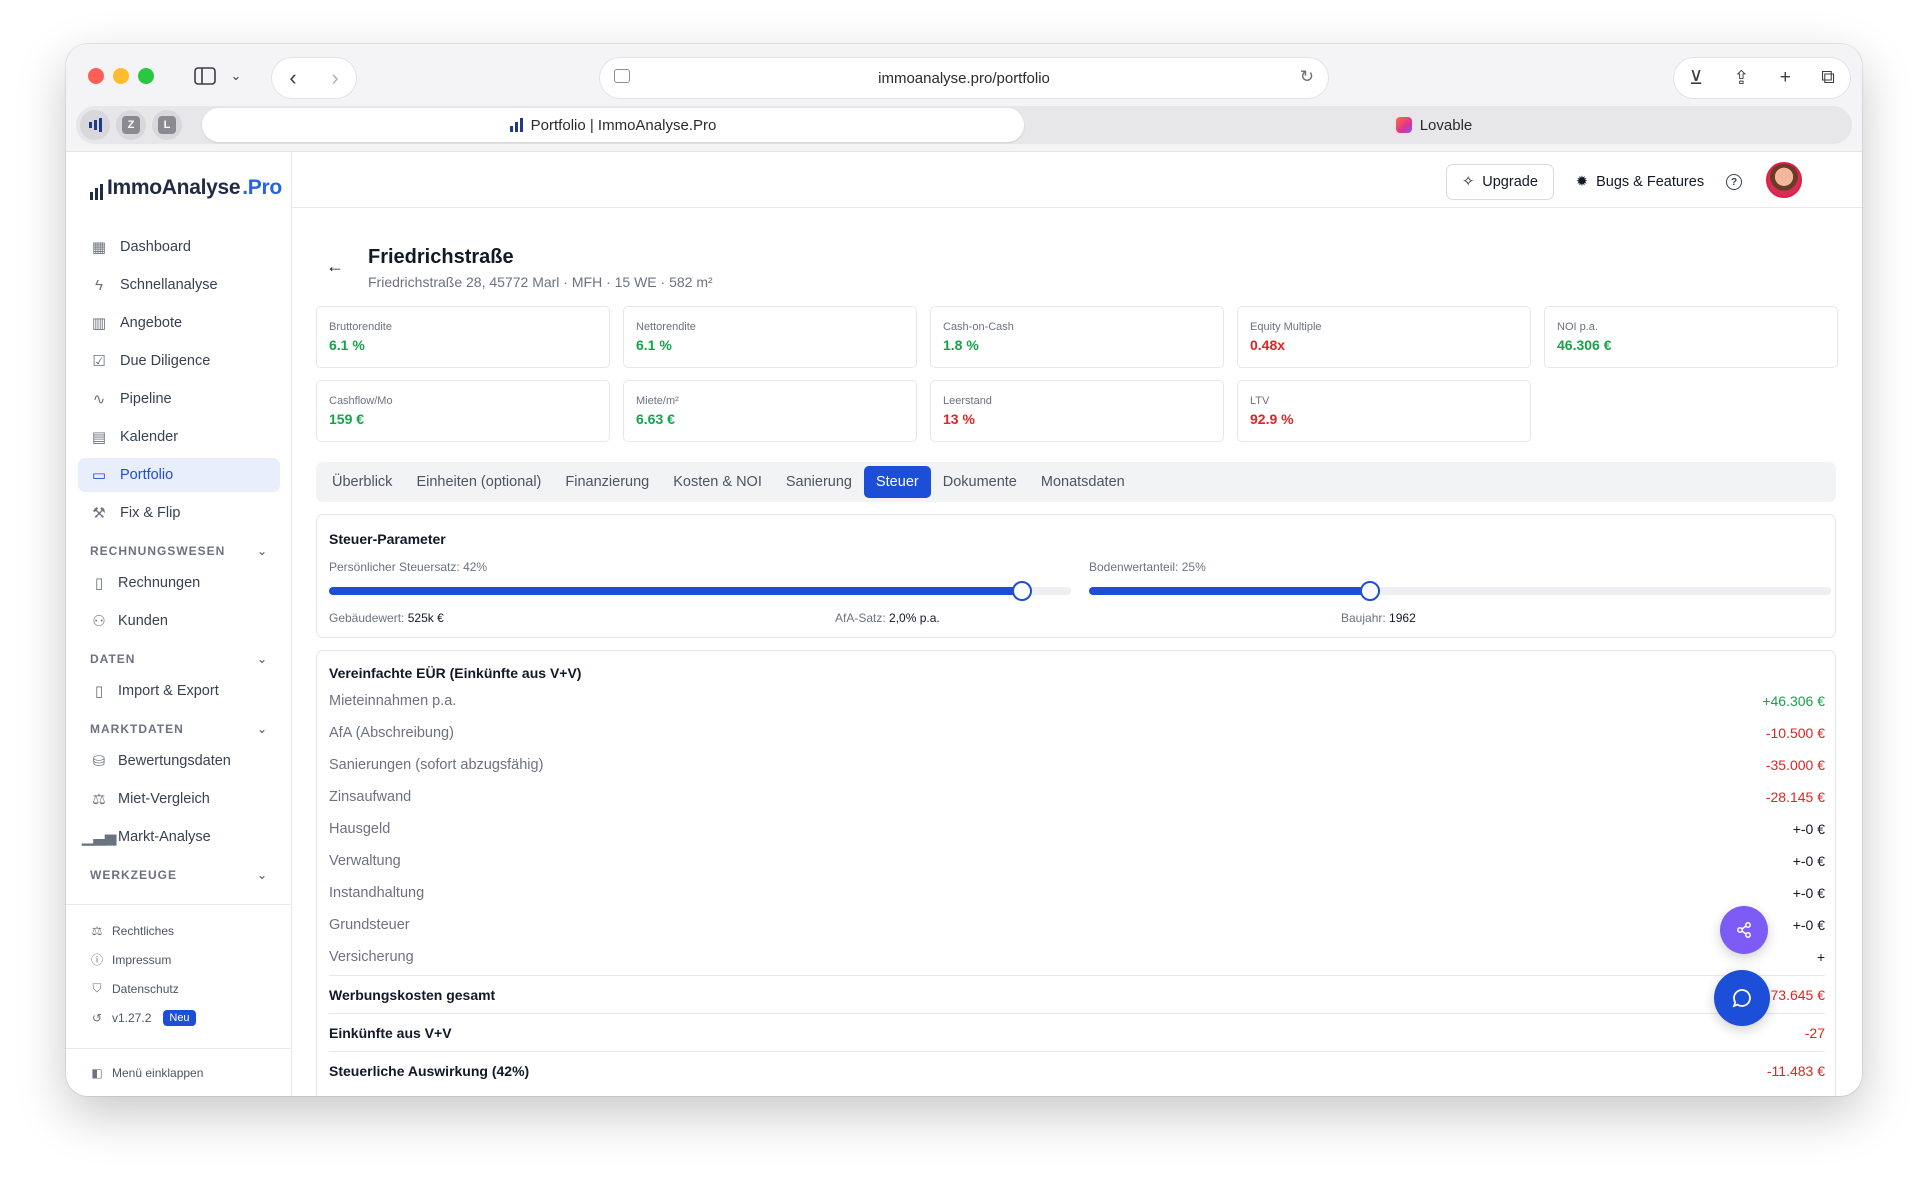  What do you see at coordinates (205, 76) in the screenshot?
I see `sidebar-toggle-icon` at bounding box center [205, 76].